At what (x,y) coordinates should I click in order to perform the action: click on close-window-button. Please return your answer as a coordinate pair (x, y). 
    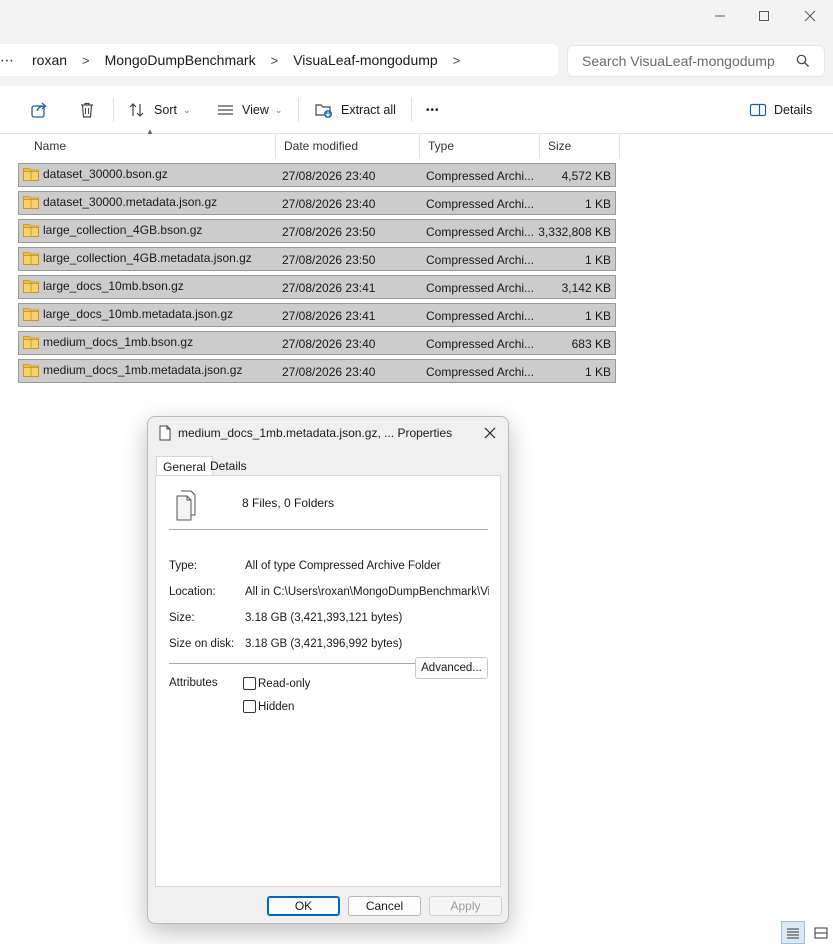
    Looking at the image, I should click on (810, 16).